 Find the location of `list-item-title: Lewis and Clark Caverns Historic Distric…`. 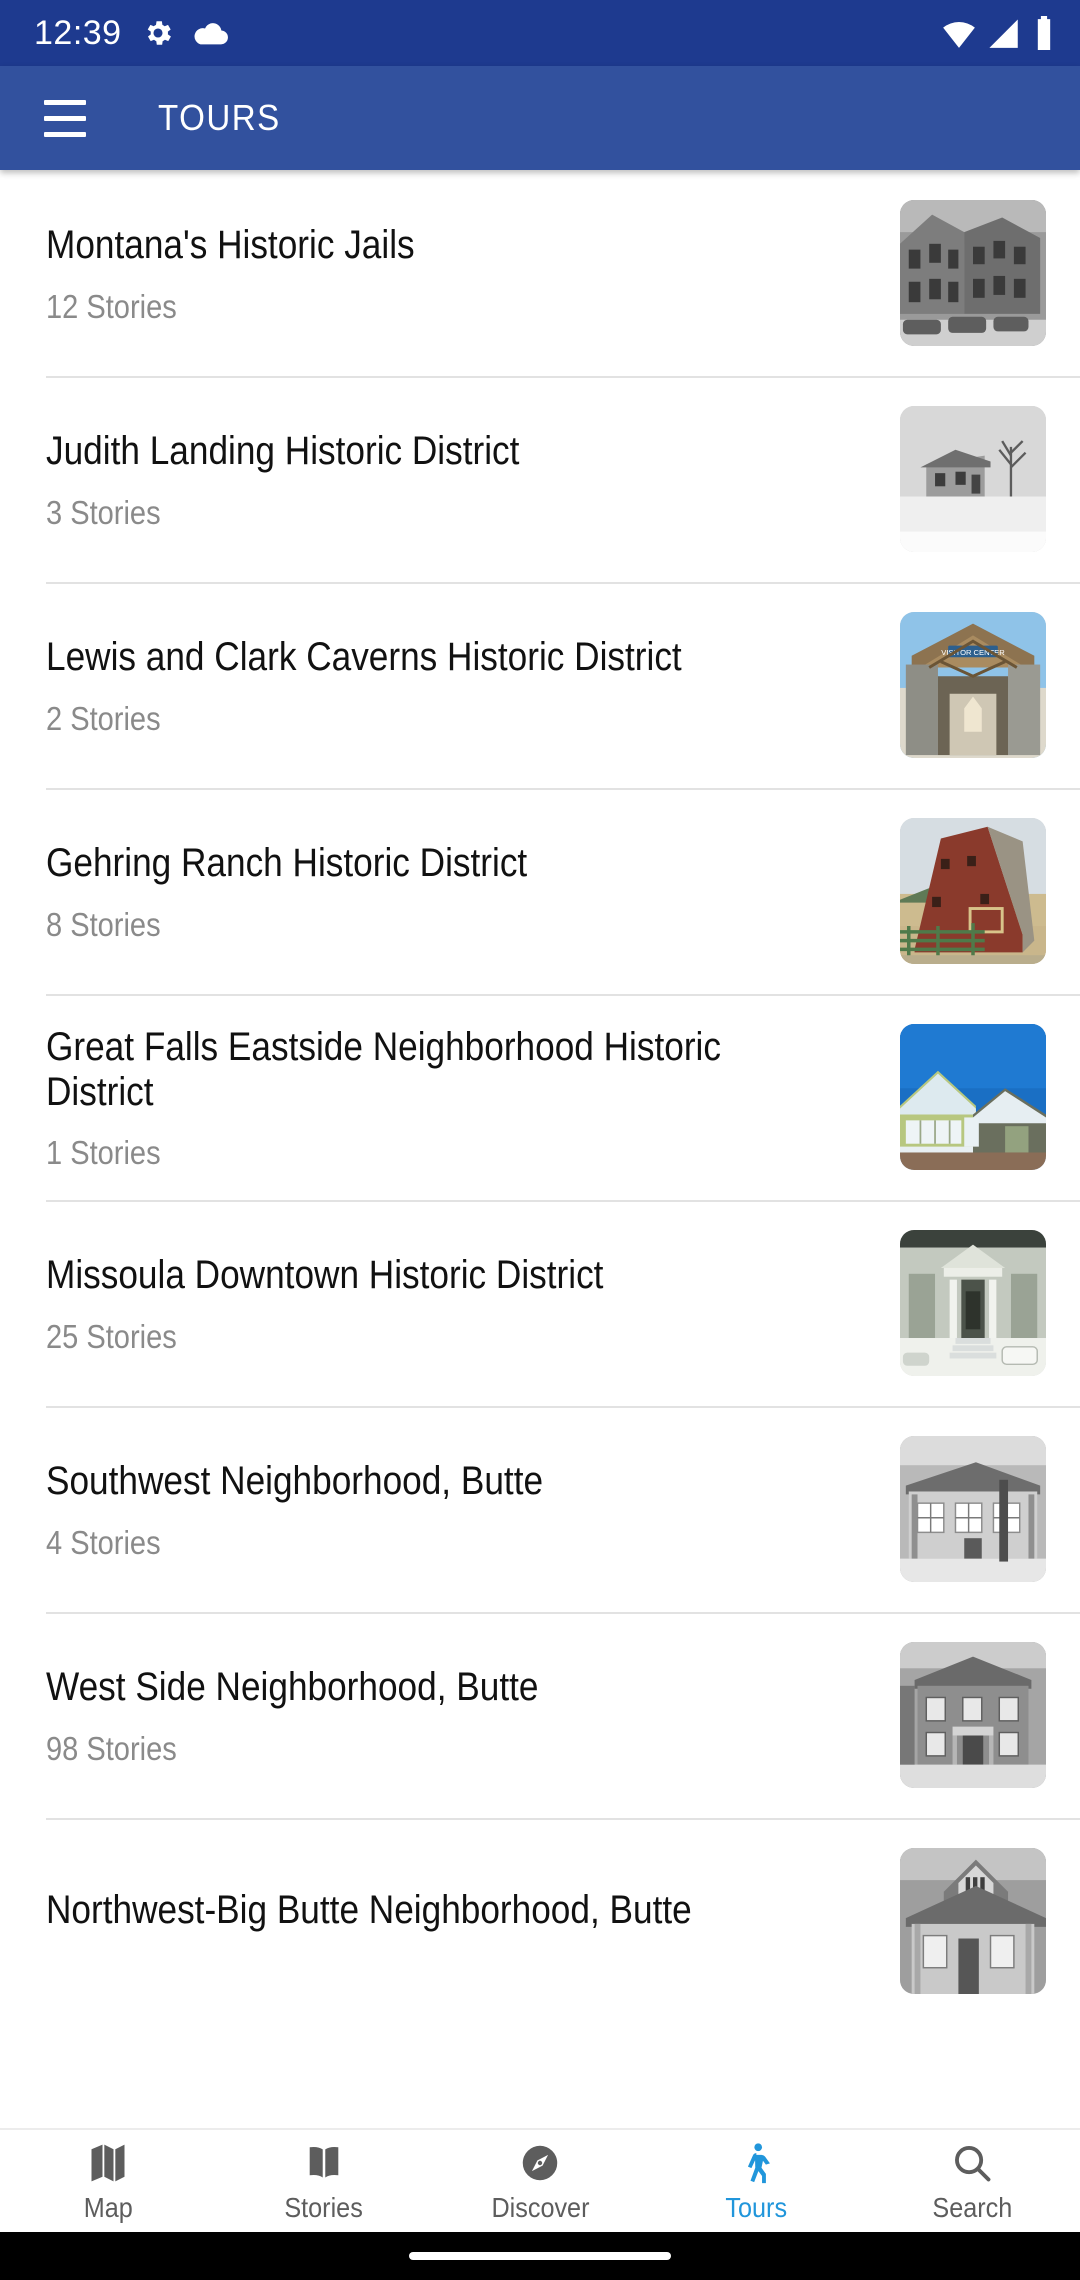

list-item-title: Lewis and Clark Caverns Historic Distric… is located at coordinates (364, 657).